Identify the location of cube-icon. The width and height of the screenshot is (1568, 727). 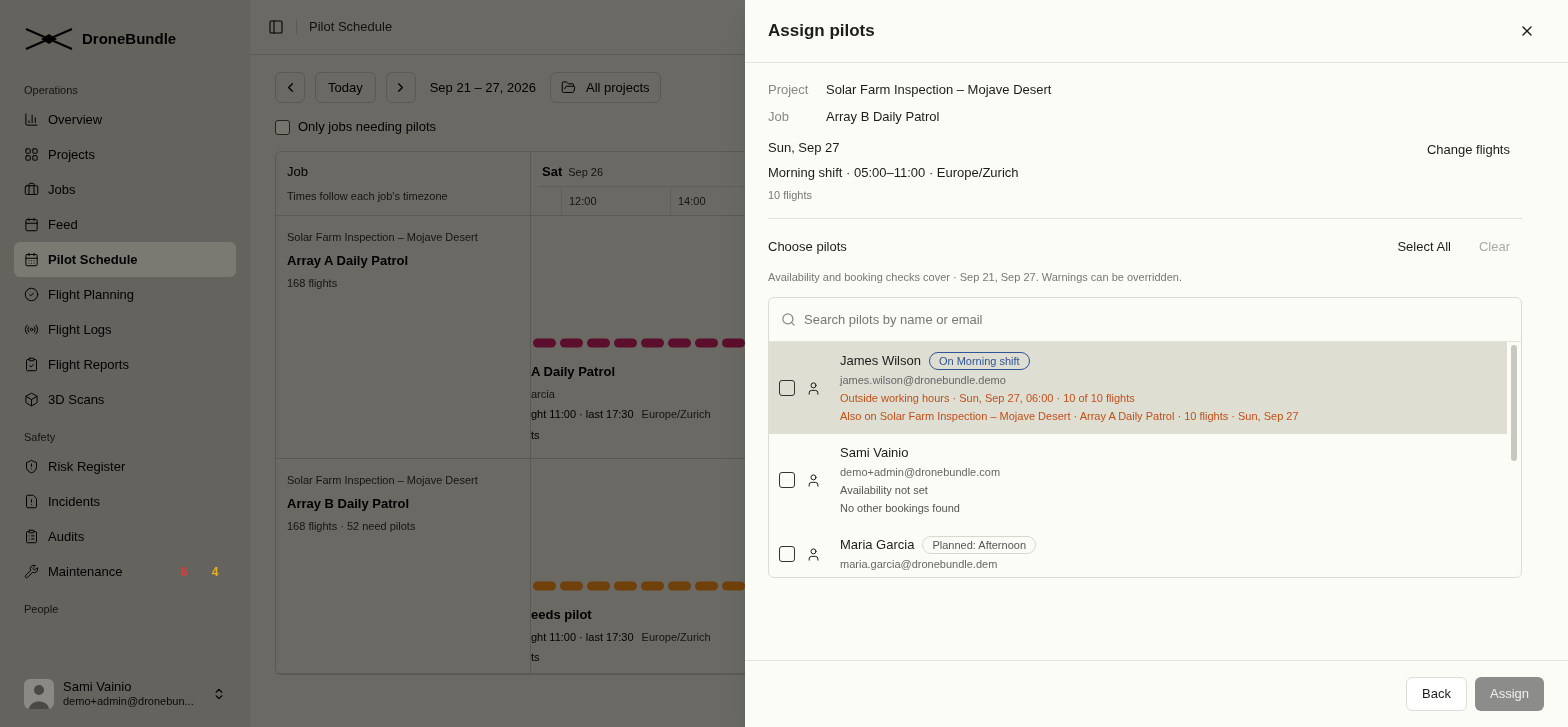
(31, 399).